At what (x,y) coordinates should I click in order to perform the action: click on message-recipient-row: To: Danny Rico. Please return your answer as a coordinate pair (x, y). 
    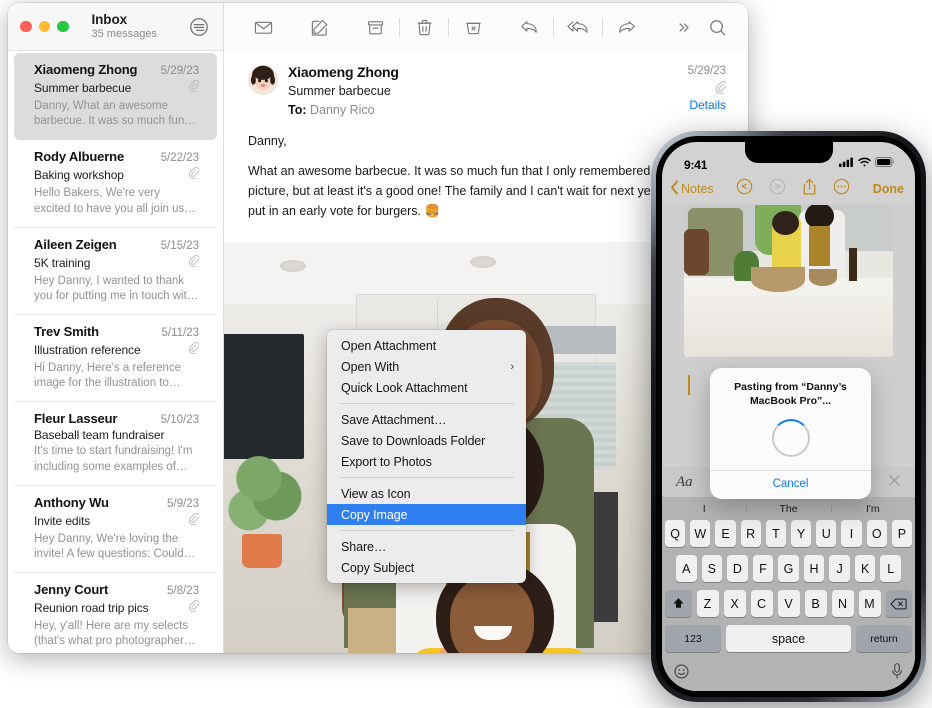
    Looking at the image, I should click on (464, 110).